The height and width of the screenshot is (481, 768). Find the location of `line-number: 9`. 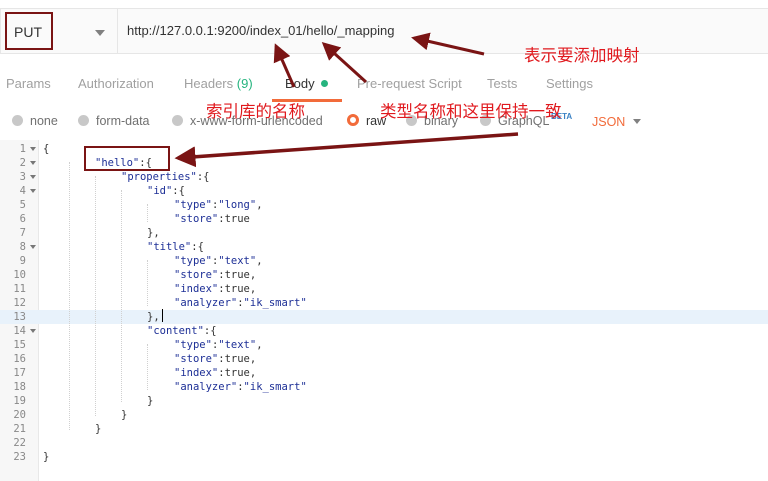

line-number: 9 is located at coordinates (22, 261).